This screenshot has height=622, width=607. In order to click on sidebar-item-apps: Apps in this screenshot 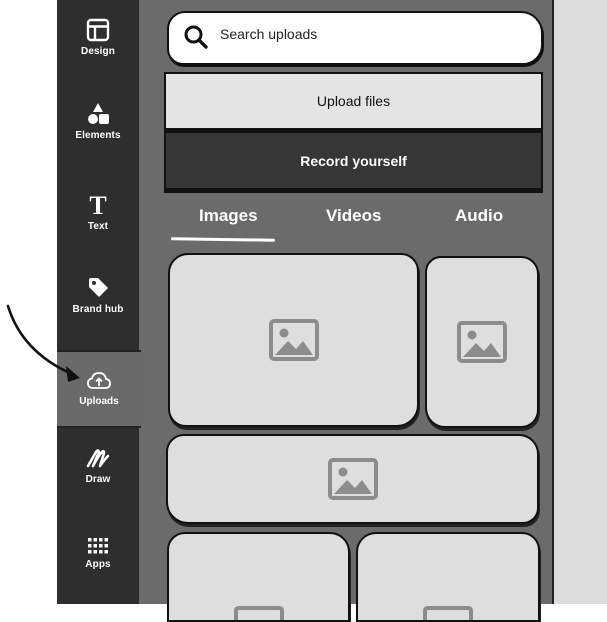, I will do `click(98, 553)`.